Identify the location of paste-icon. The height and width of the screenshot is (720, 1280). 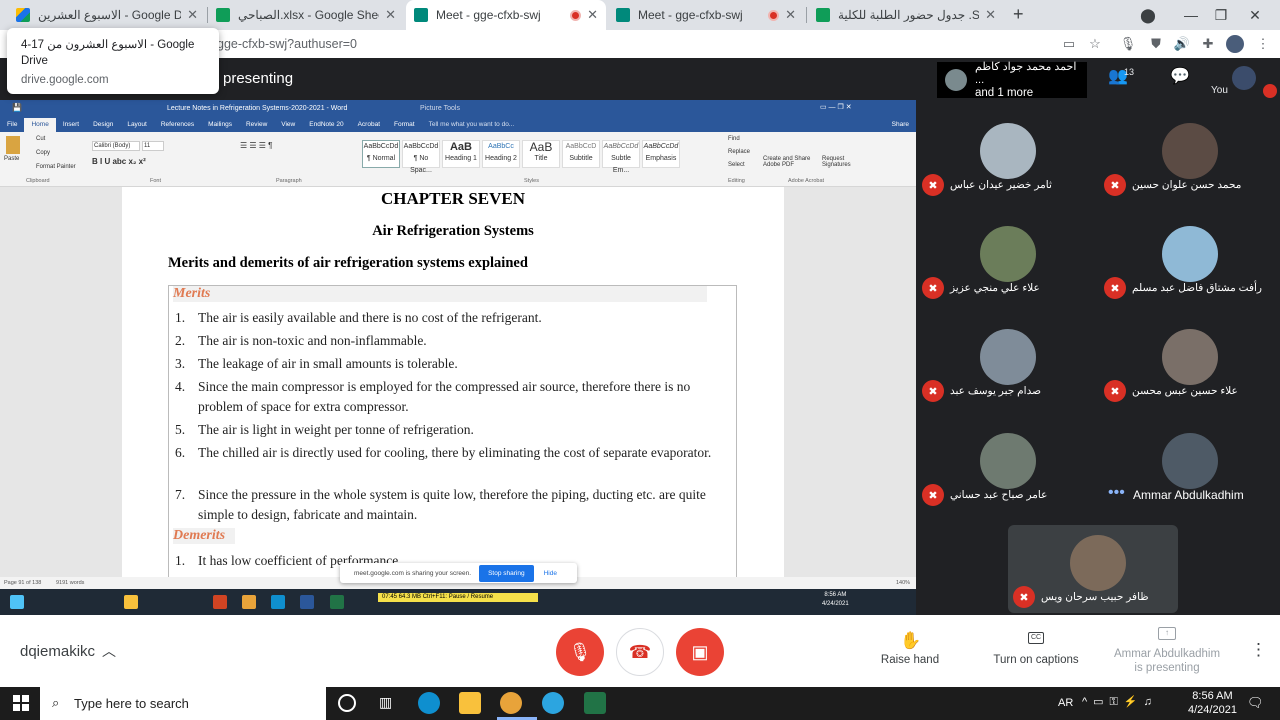
(13, 145).